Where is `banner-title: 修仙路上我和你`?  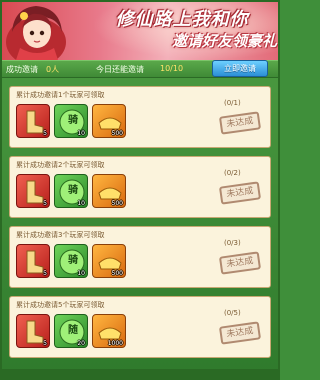
banner-title: 修仙路上我和你 is located at coordinates (182, 19).